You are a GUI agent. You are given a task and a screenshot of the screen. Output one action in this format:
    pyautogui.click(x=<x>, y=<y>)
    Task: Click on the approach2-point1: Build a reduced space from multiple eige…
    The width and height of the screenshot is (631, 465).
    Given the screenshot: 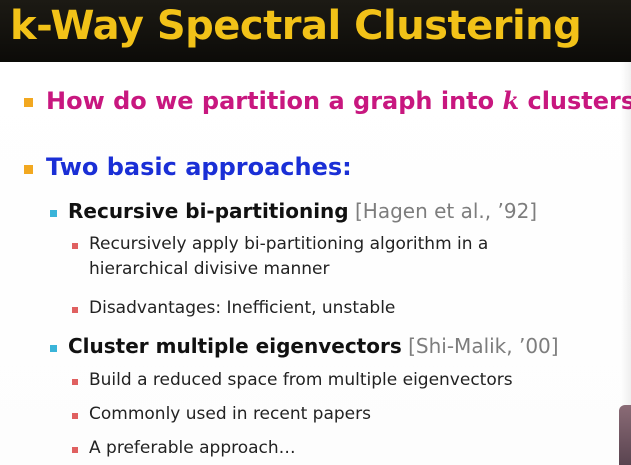 What is the action you would take?
    pyautogui.click(x=301, y=380)
    